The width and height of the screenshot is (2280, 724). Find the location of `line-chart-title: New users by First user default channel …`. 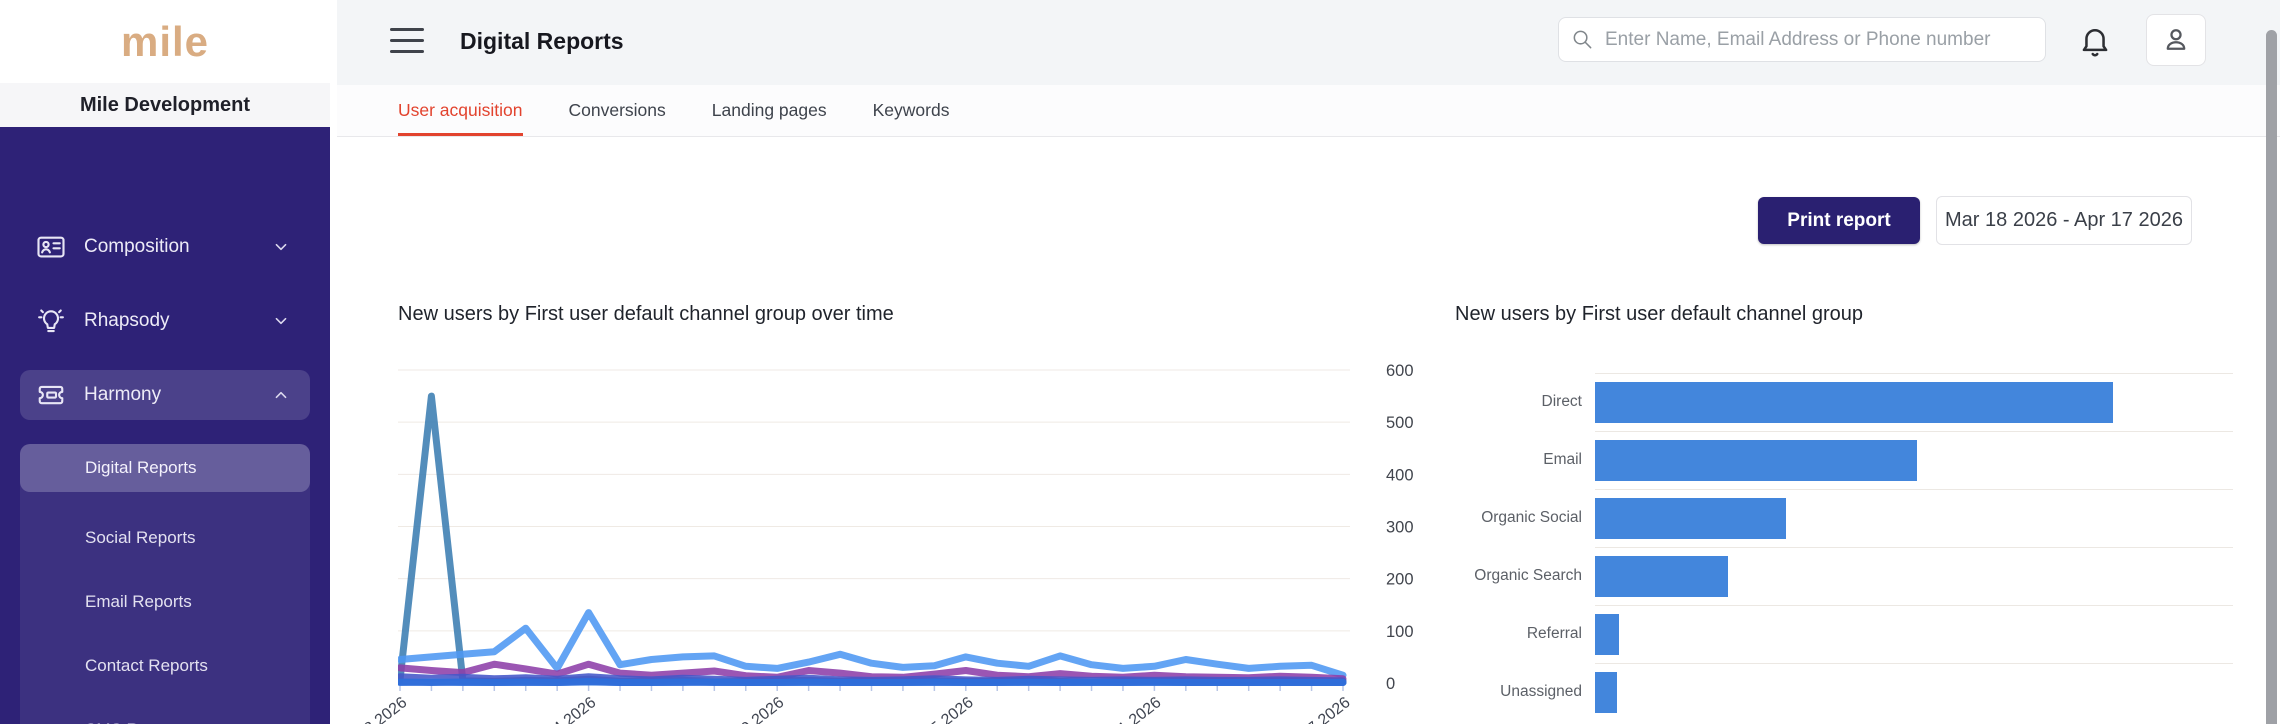

line-chart-title: New users by First user default channel … is located at coordinates (646, 314).